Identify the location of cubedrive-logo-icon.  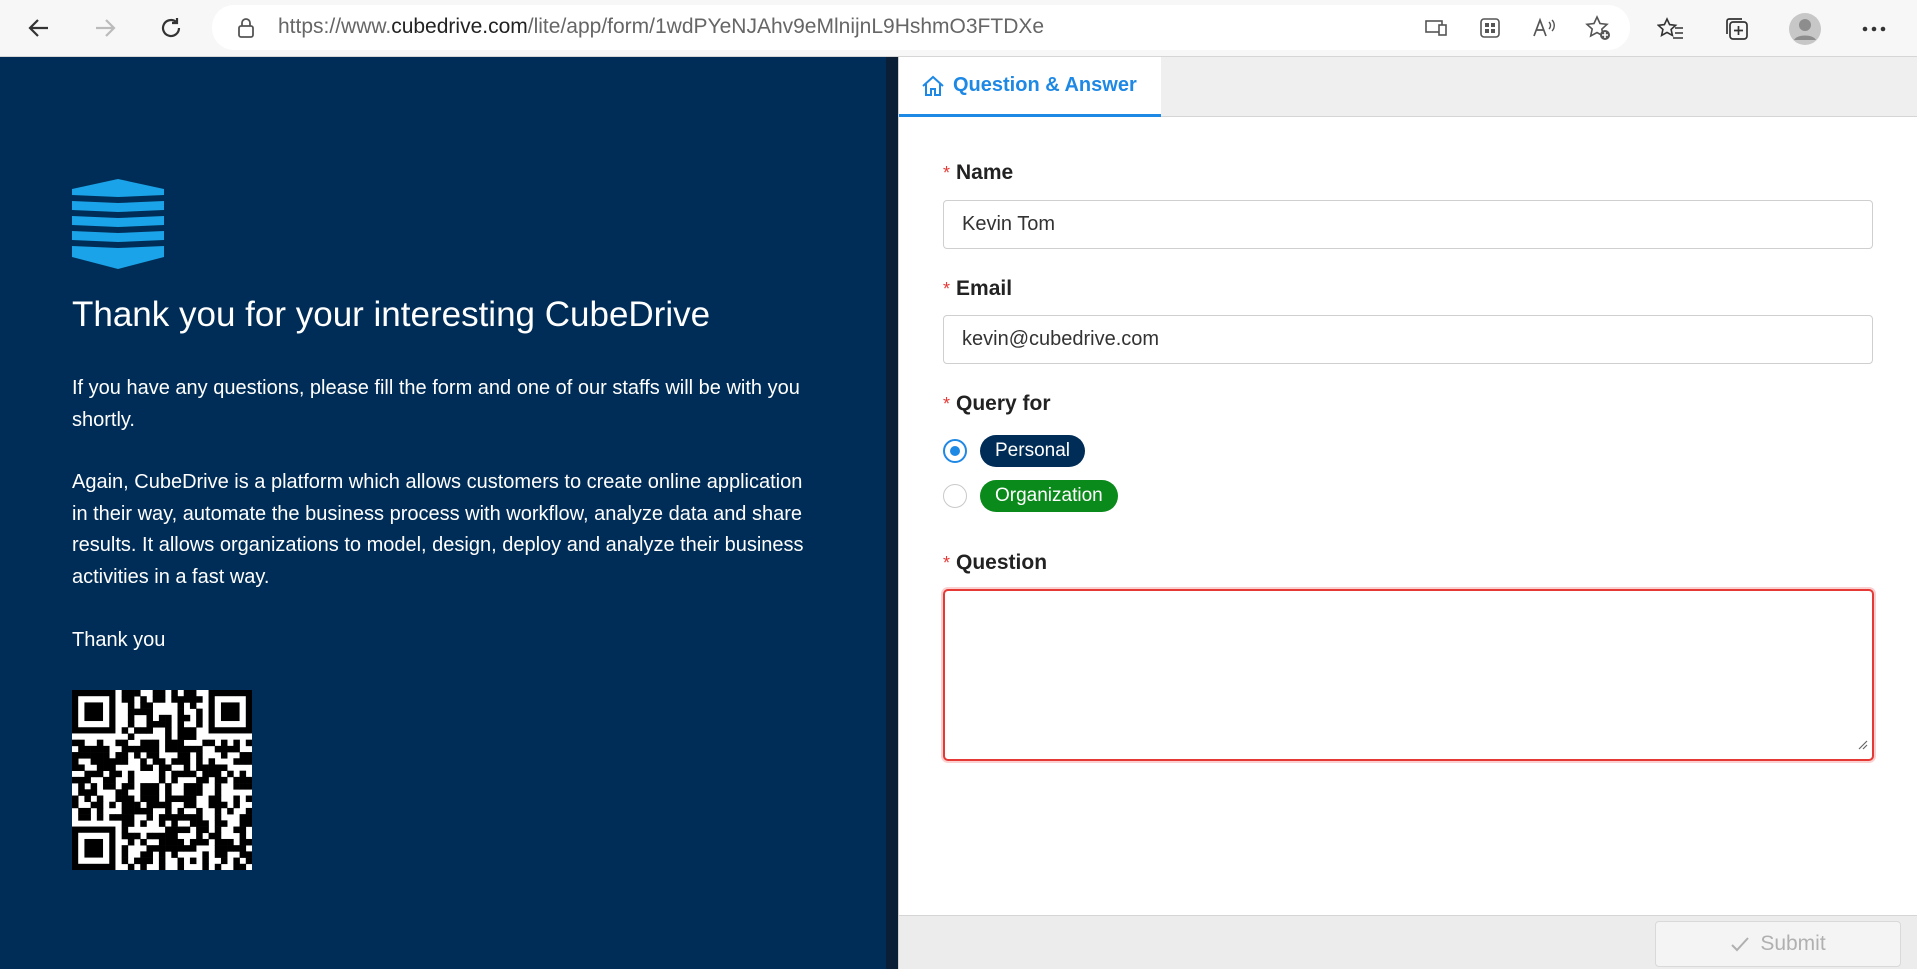
(118, 226).